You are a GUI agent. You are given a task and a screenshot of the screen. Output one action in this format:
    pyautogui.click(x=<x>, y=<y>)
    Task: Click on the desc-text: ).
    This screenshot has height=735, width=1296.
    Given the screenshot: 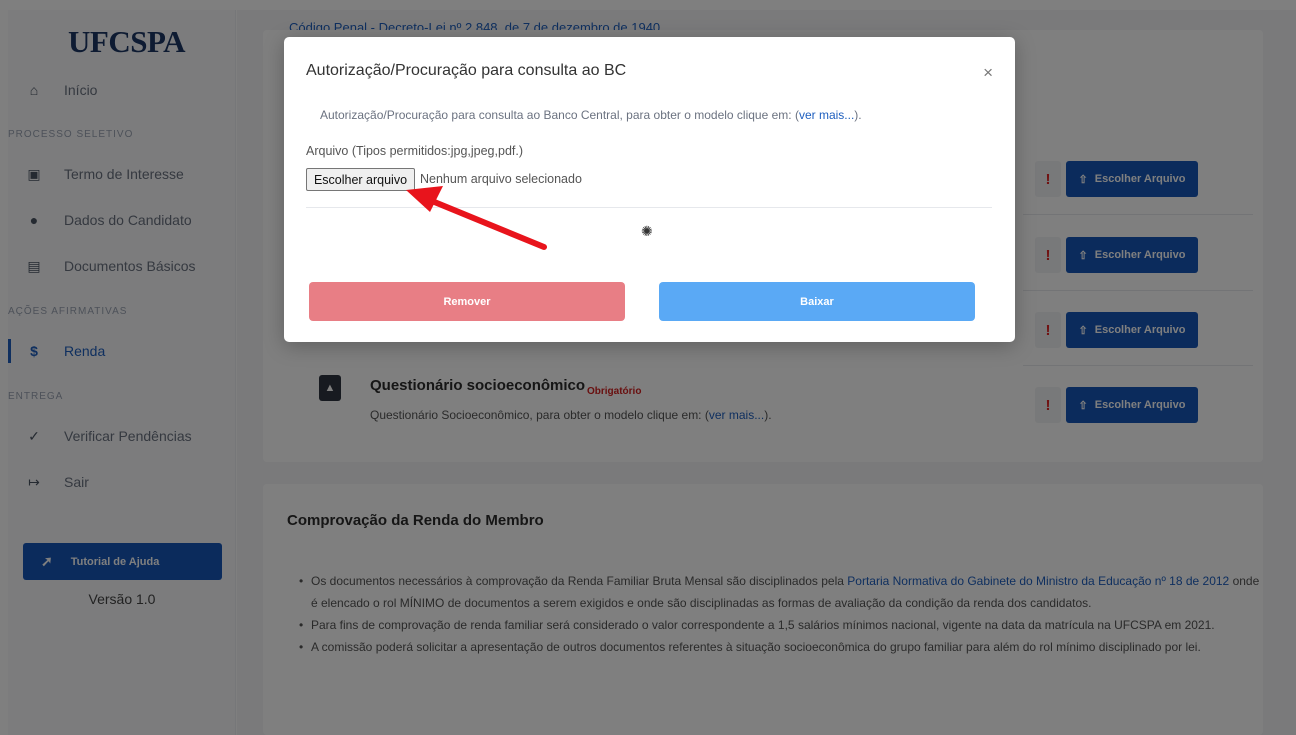 What is the action you would take?
    pyautogui.click(x=858, y=115)
    